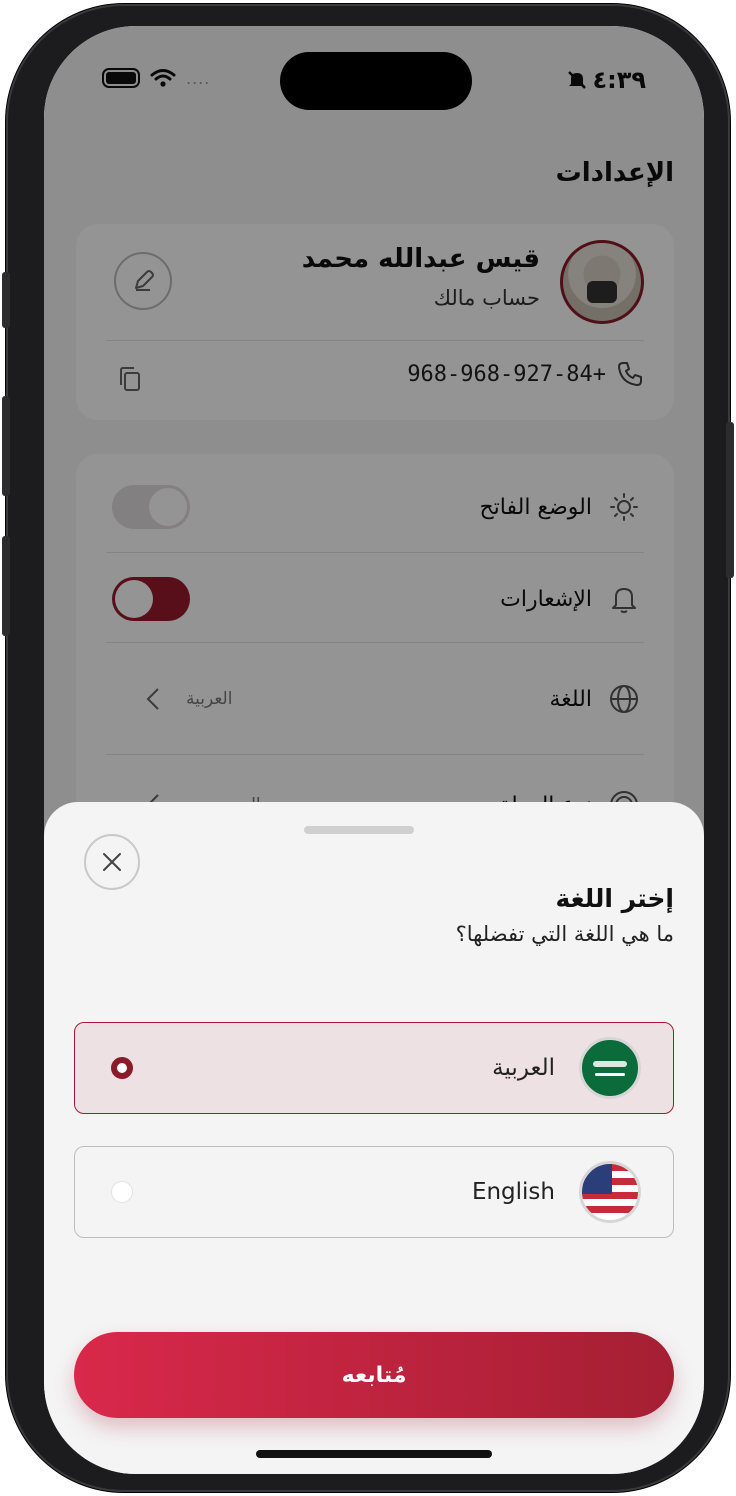 The height and width of the screenshot is (1496, 736). Describe the element at coordinates (374, 1068) in the screenshot. I see `language-option-arabic: العربية` at that location.